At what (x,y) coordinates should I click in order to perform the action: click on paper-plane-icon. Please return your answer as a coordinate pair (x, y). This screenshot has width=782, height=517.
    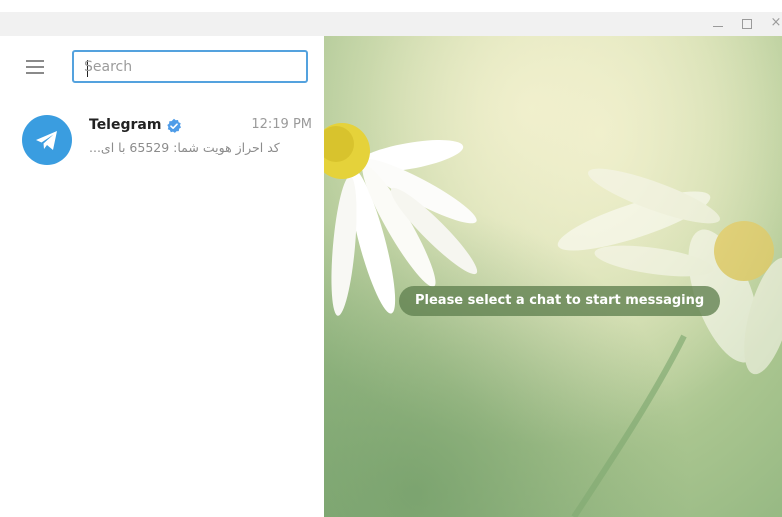
    Looking at the image, I should click on (46, 140).